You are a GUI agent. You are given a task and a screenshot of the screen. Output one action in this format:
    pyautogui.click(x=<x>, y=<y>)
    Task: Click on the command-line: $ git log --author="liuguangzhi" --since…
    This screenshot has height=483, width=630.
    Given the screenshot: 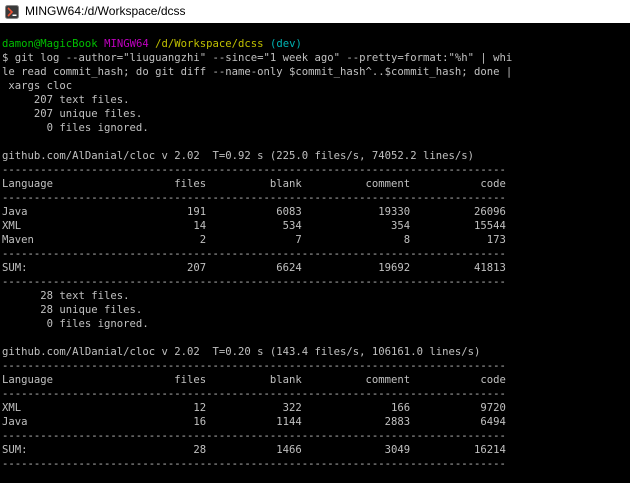 What is the action you would take?
    pyautogui.click(x=257, y=58)
    